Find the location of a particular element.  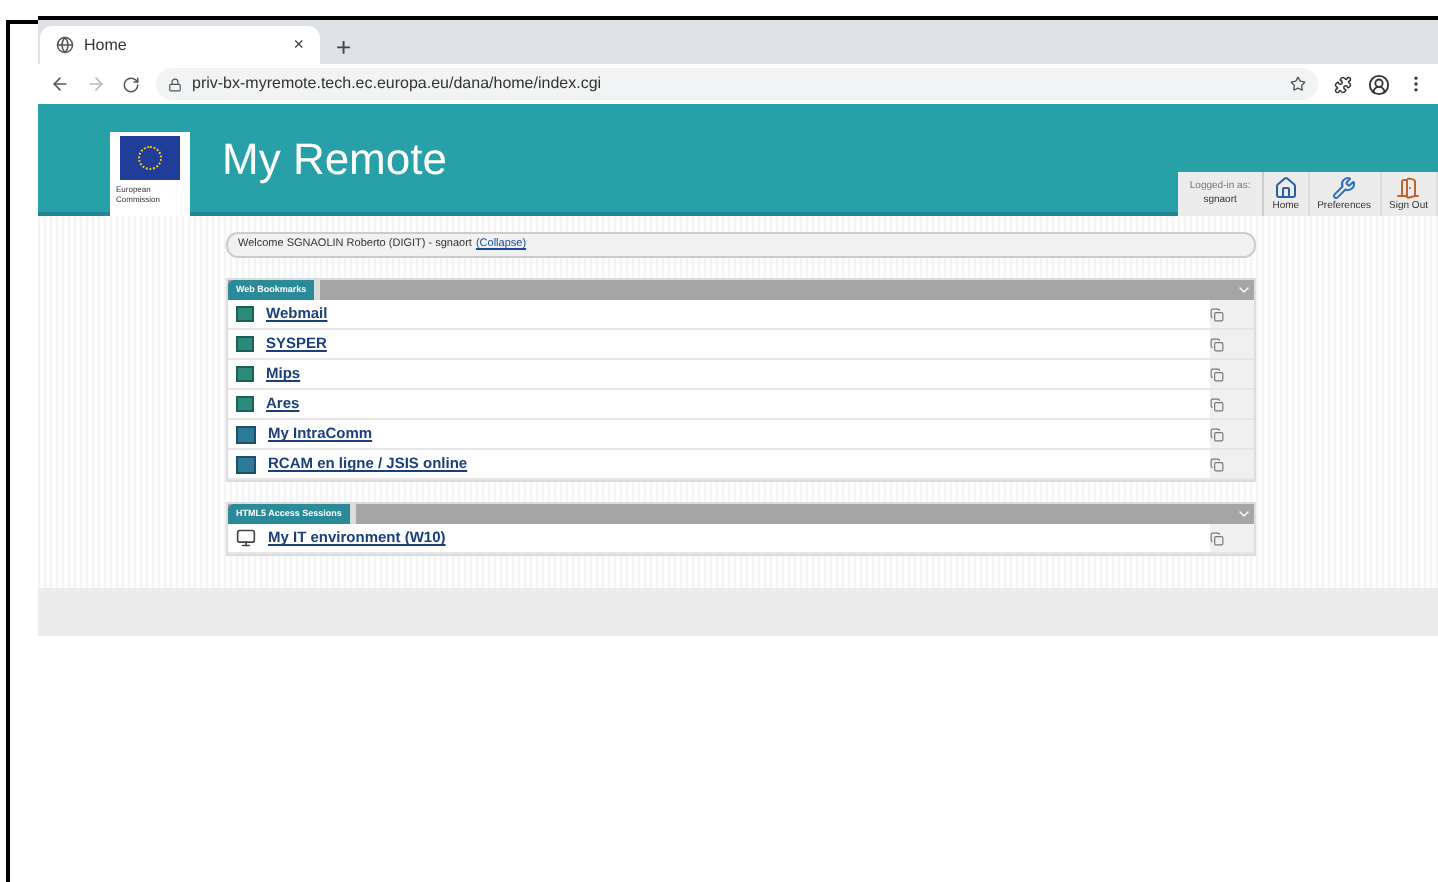

site-title: My Remote is located at coordinates (334, 160).